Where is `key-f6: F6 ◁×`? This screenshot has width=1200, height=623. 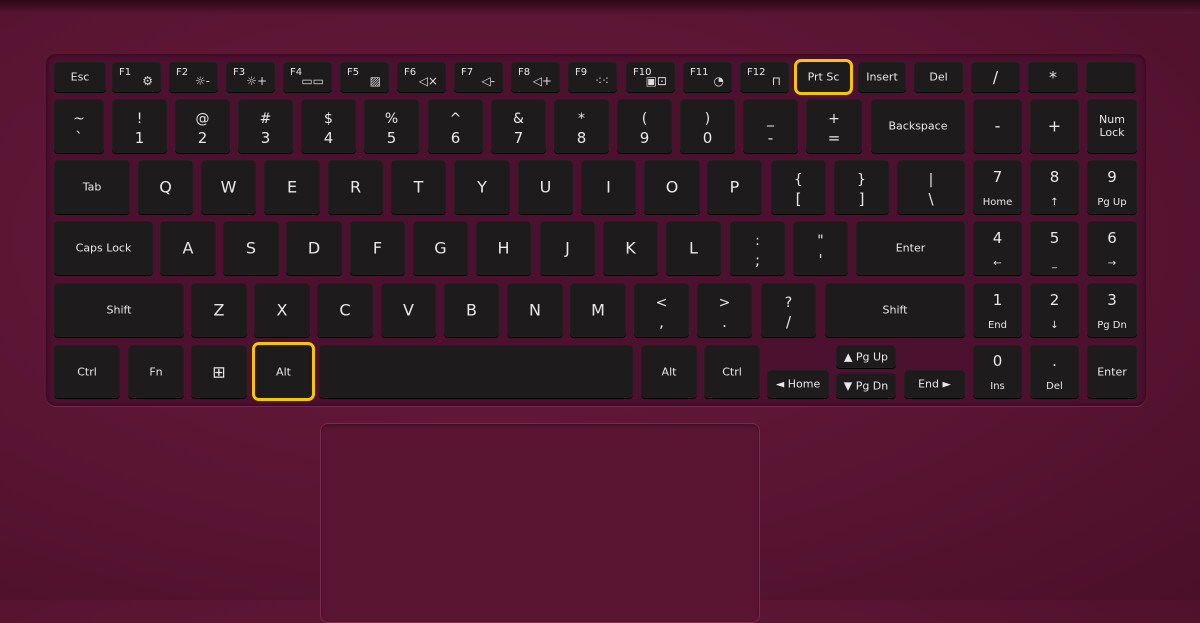
key-f6: F6 ◁× is located at coordinates (421, 77).